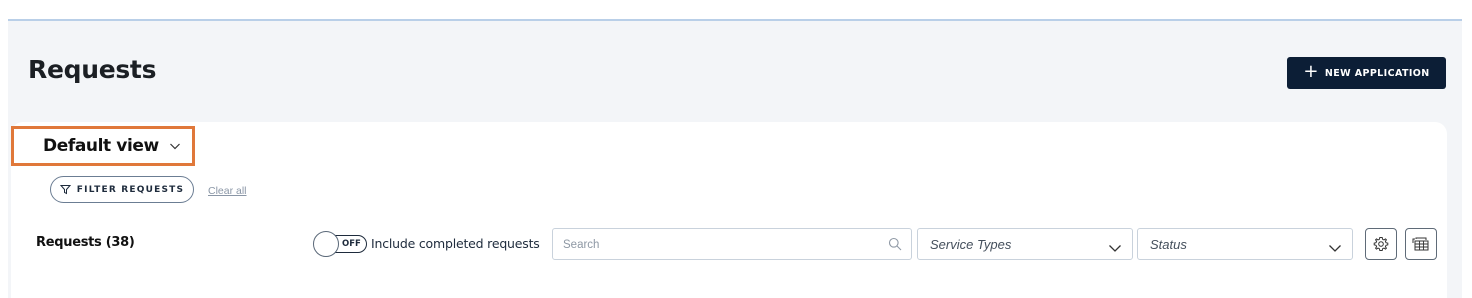 This screenshot has width=1472, height=298. What do you see at coordinates (351, 244) in the screenshot?
I see `toggle-state: OFF` at bounding box center [351, 244].